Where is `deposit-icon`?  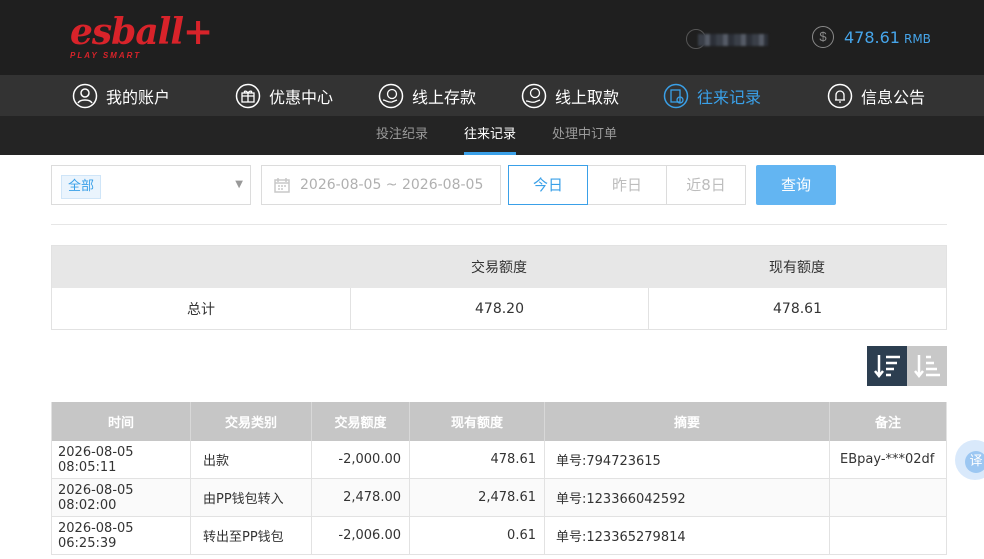
deposit-icon is located at coordinates (391, 95).